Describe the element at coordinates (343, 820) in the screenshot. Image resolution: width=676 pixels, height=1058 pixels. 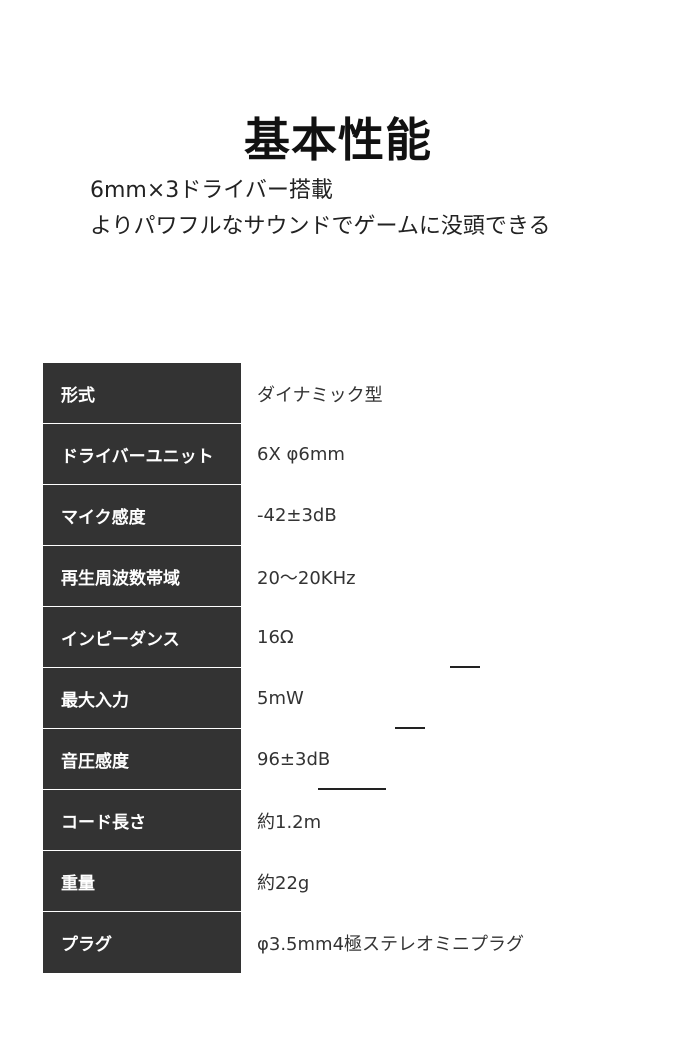
I see `spec-row: コード長さ 約1.2m` at that location.